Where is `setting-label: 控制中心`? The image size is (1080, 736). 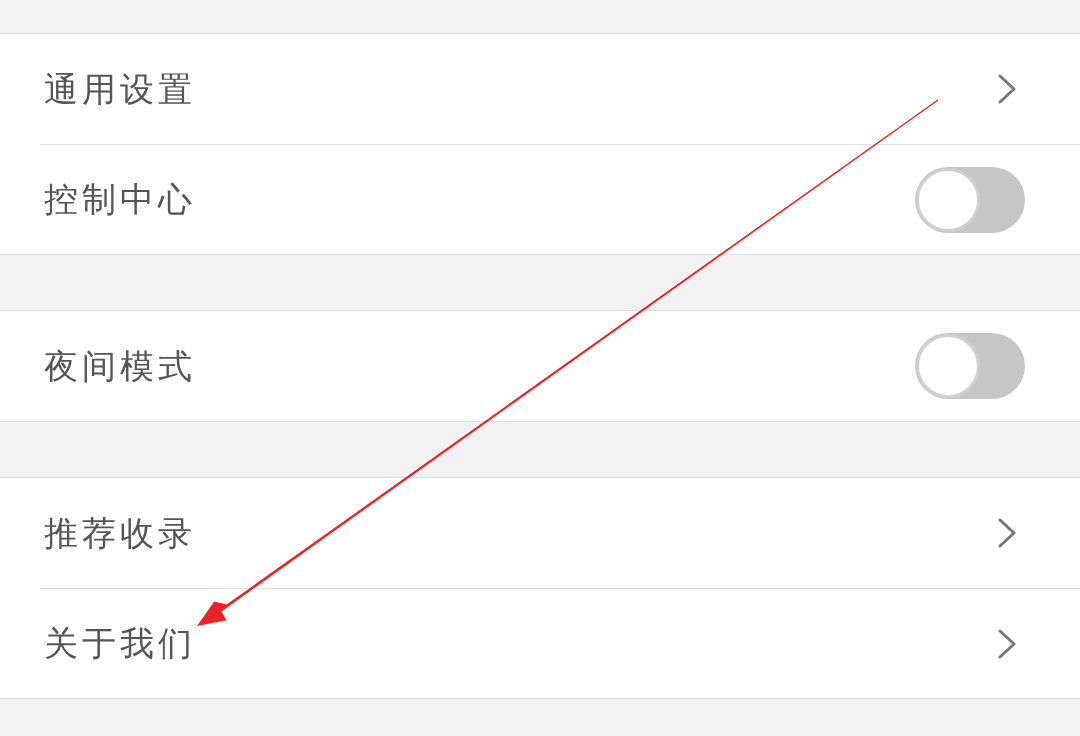
setting-label: 控制中心 is located at coordinates (120, 199).